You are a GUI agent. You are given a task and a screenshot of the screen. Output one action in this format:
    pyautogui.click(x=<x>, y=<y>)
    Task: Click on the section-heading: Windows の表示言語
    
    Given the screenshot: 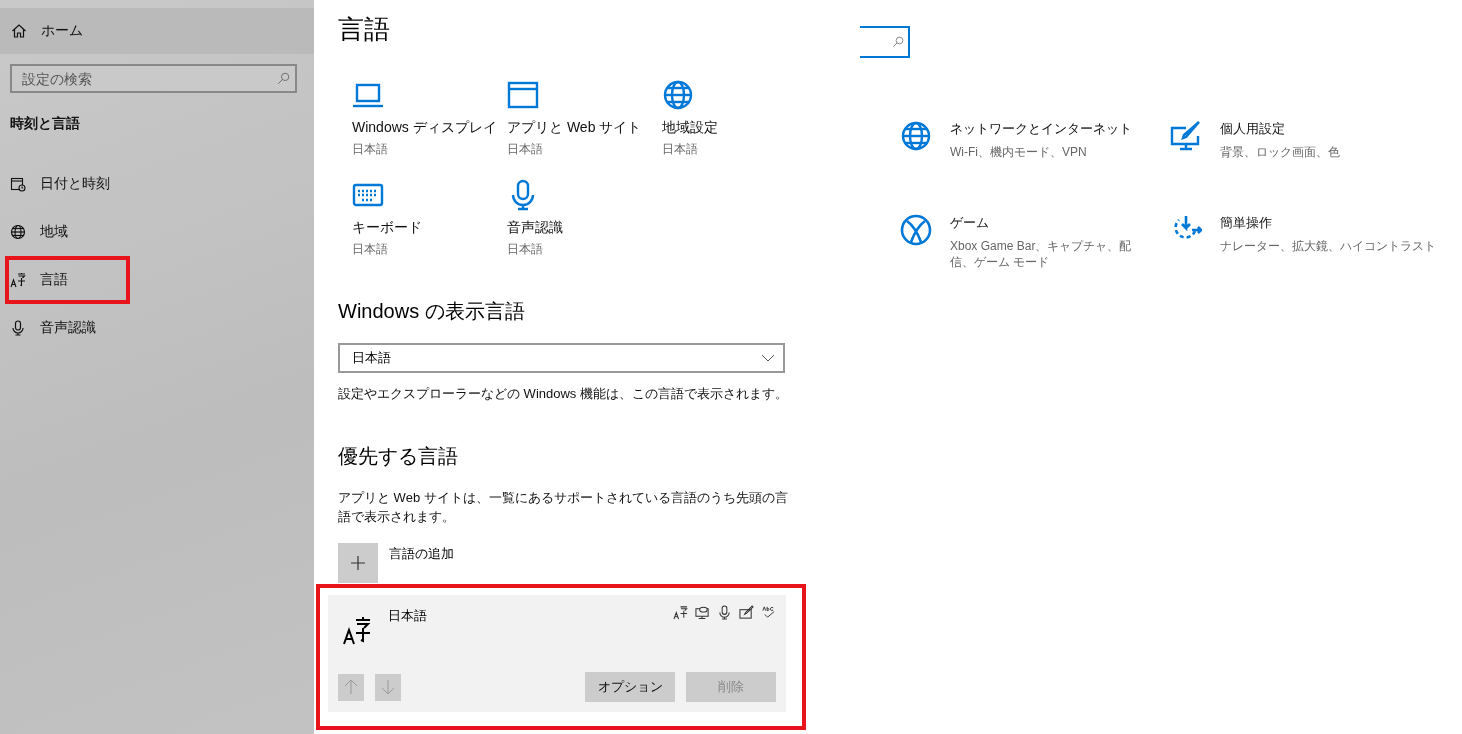 What is the action you would take?
    pyautogui.click(x=431, y=311)
    